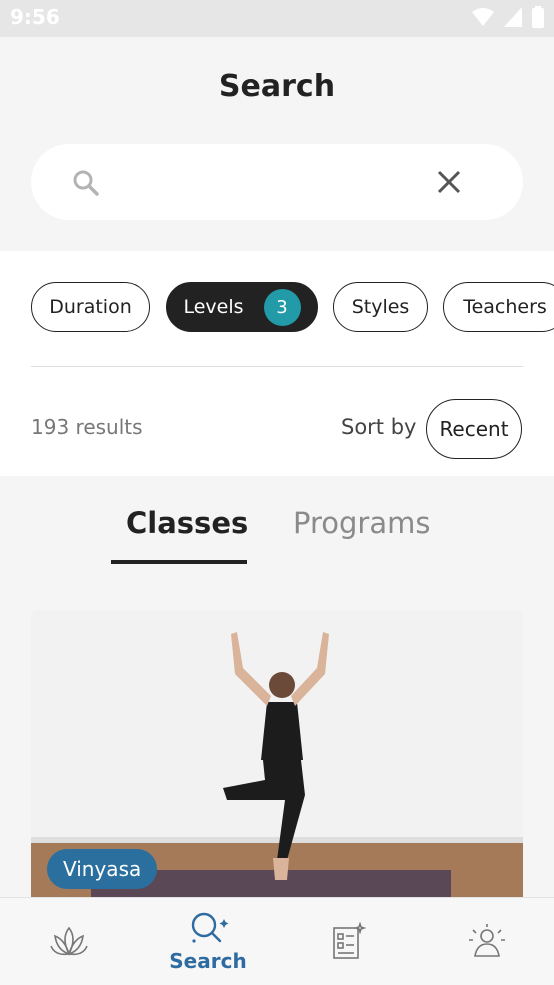  I want to click on nav-item-profile, so click(486, 941).